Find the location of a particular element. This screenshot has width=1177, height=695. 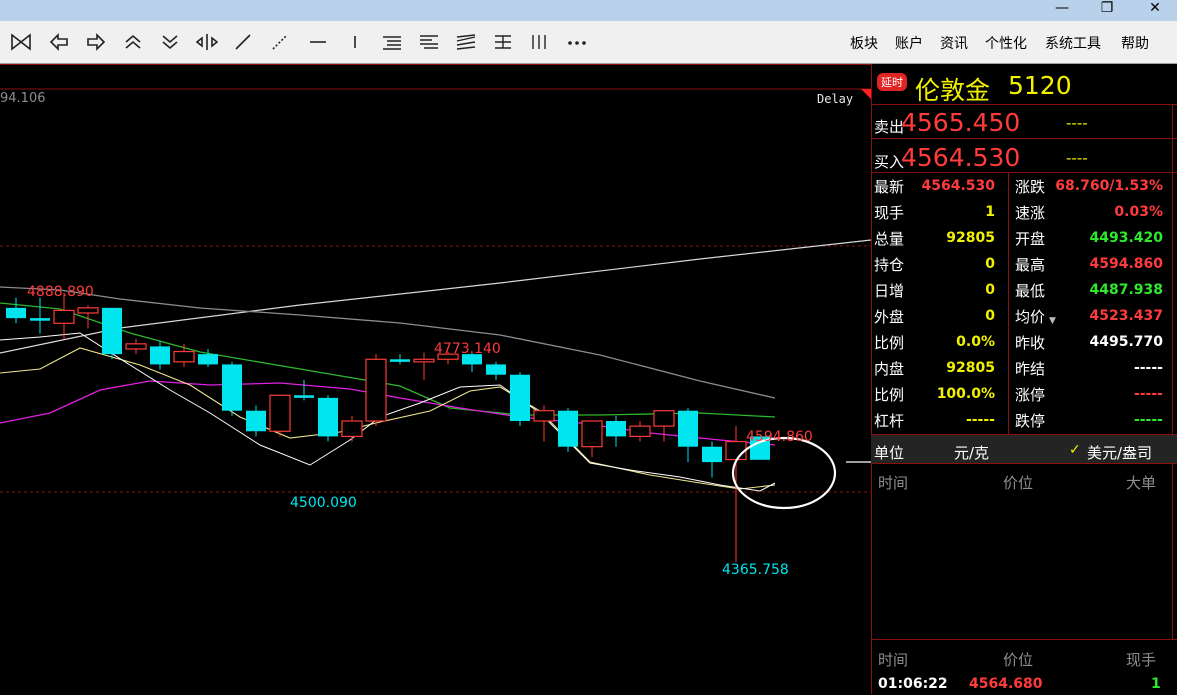

gann-icon is located at coordinates (503, 42).